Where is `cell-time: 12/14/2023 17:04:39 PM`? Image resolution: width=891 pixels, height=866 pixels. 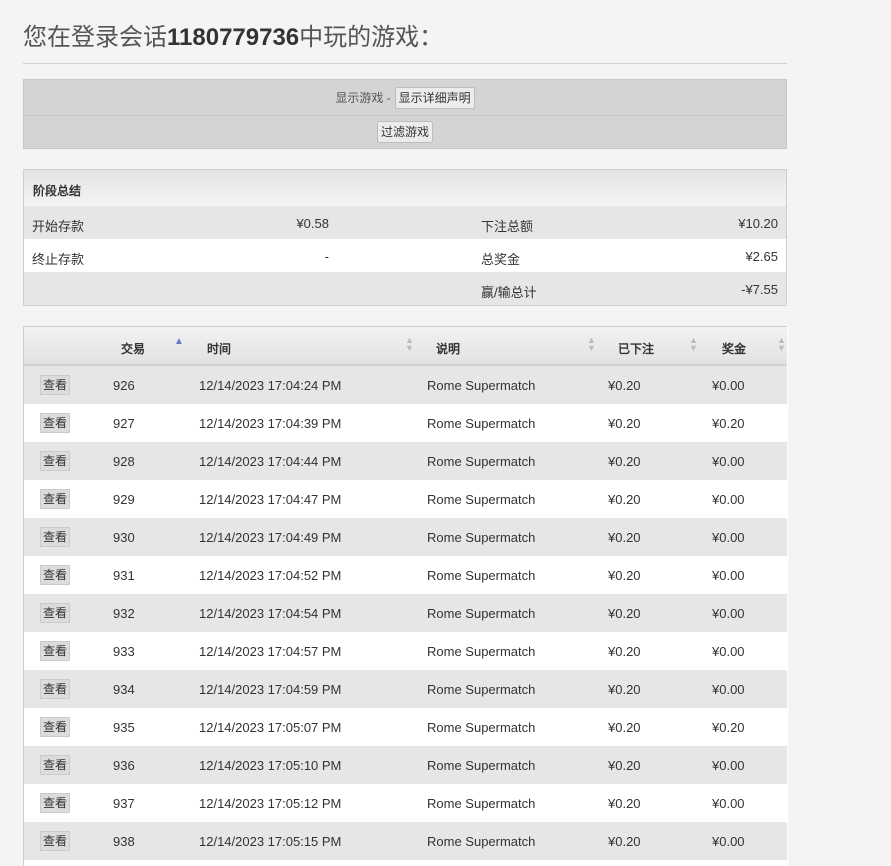
cell-time: 12/14/2023 17:04:39 PM is located at coordinates (270, 423).